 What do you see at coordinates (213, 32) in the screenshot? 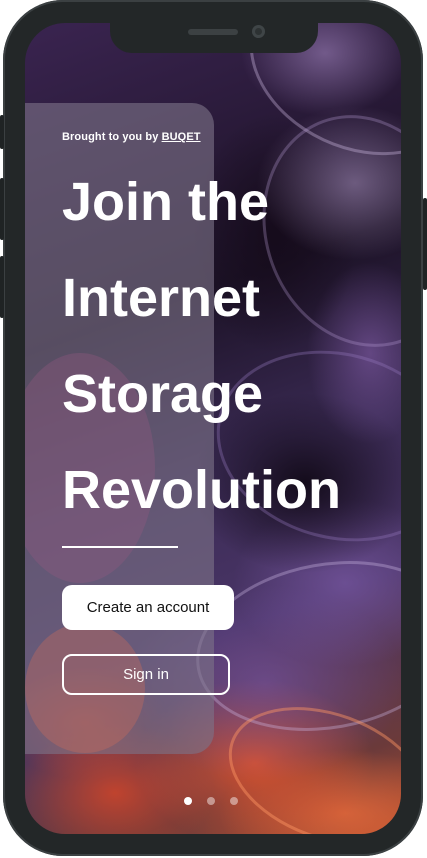
I see `speaker-grille` at bounding box center [213, 32].